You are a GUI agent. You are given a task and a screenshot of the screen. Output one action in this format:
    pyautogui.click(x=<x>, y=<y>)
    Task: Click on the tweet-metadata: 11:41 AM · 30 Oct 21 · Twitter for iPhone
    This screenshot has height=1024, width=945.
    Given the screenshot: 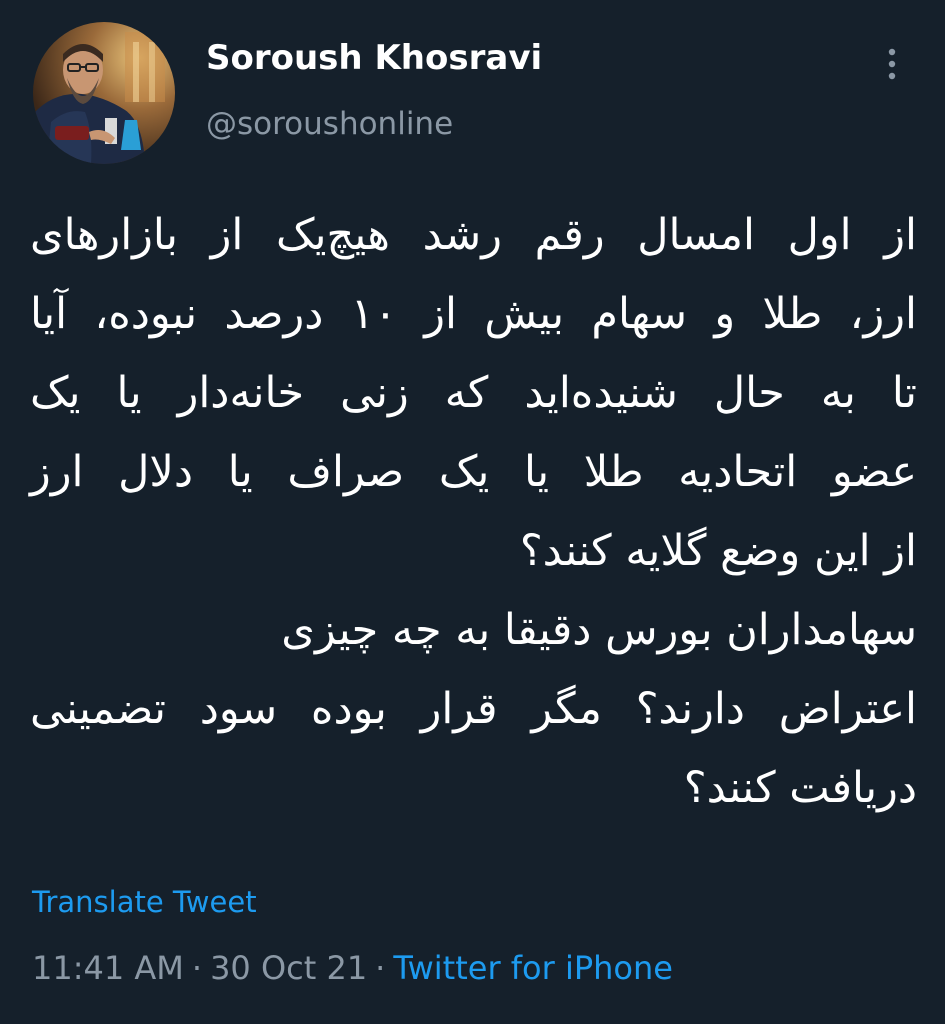 What is the action you would take?
    pyautogui.click(x=352, y=968)
    